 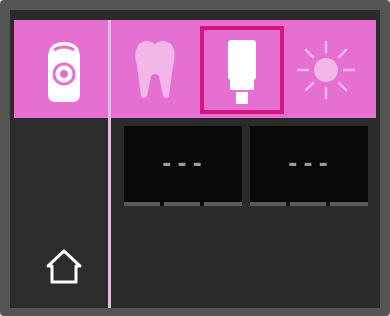 I want to click on device-sensor-icon, so click(x=64, y=72).